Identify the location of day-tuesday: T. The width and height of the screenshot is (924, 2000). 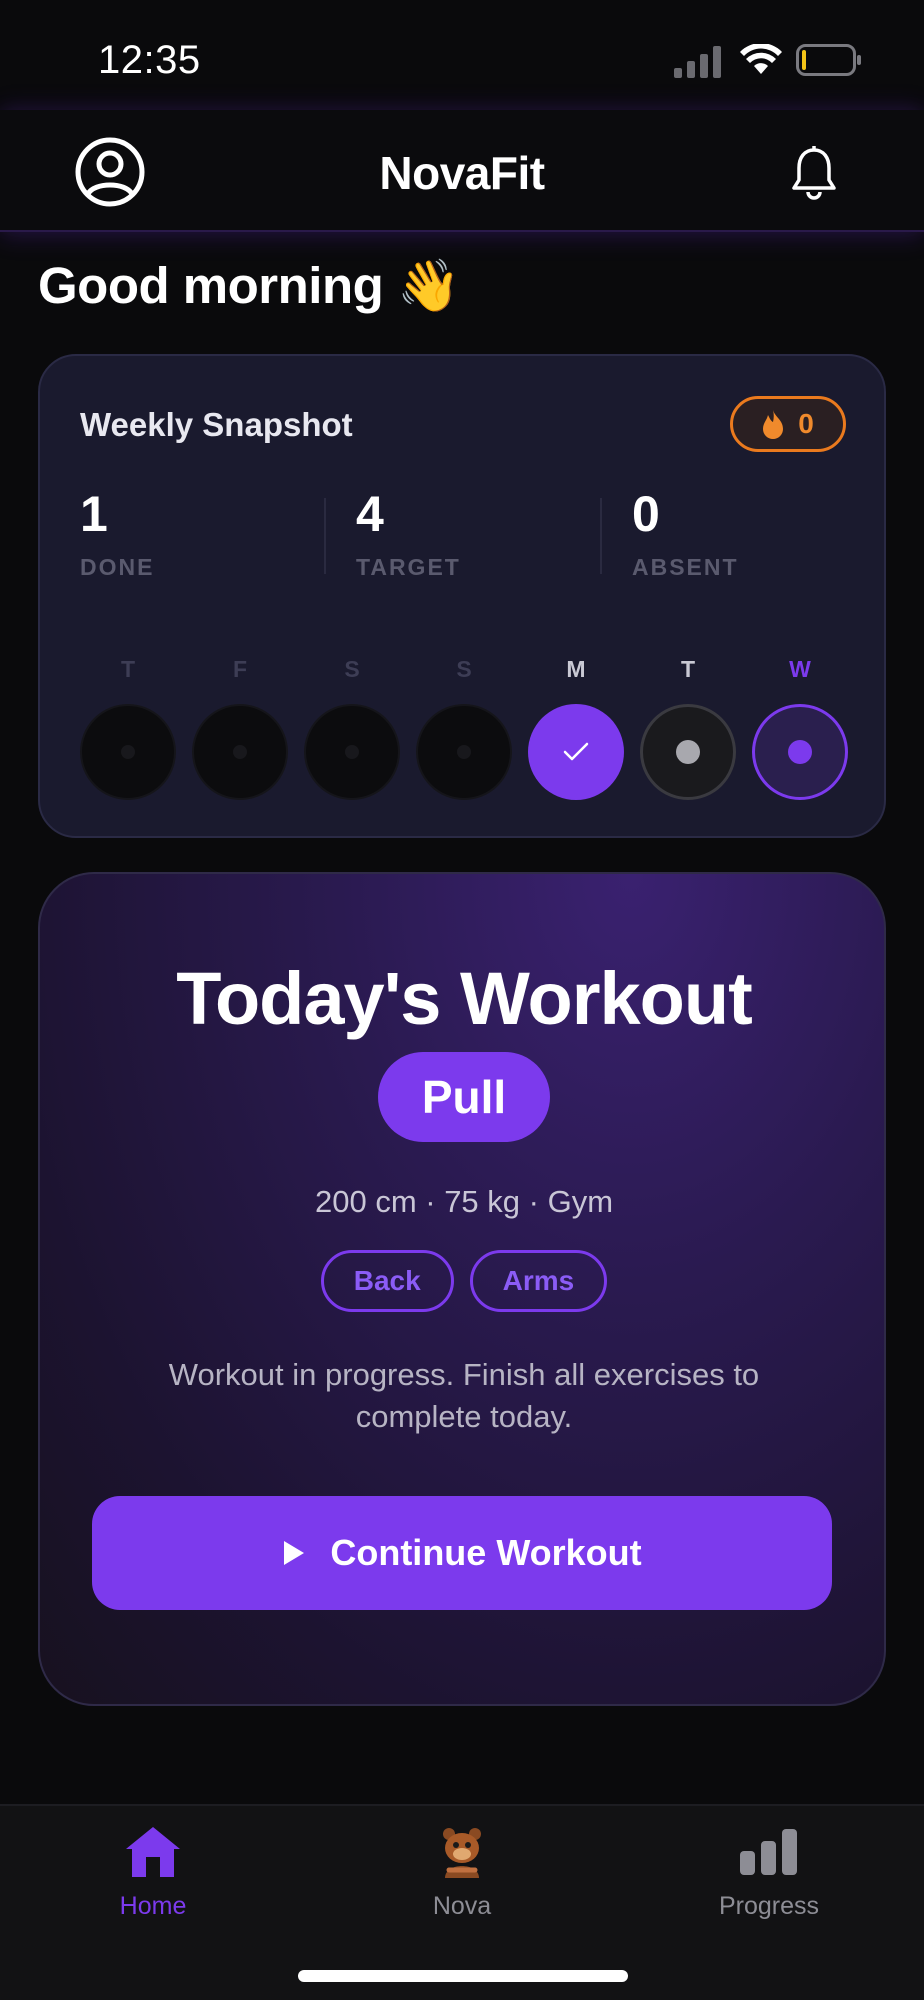
(128, 728).